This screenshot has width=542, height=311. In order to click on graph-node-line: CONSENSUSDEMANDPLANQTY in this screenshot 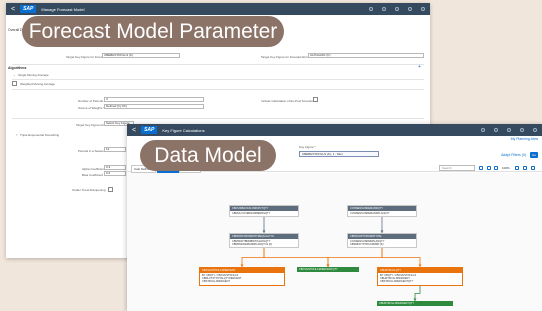, I will do `click(370, 213)`.